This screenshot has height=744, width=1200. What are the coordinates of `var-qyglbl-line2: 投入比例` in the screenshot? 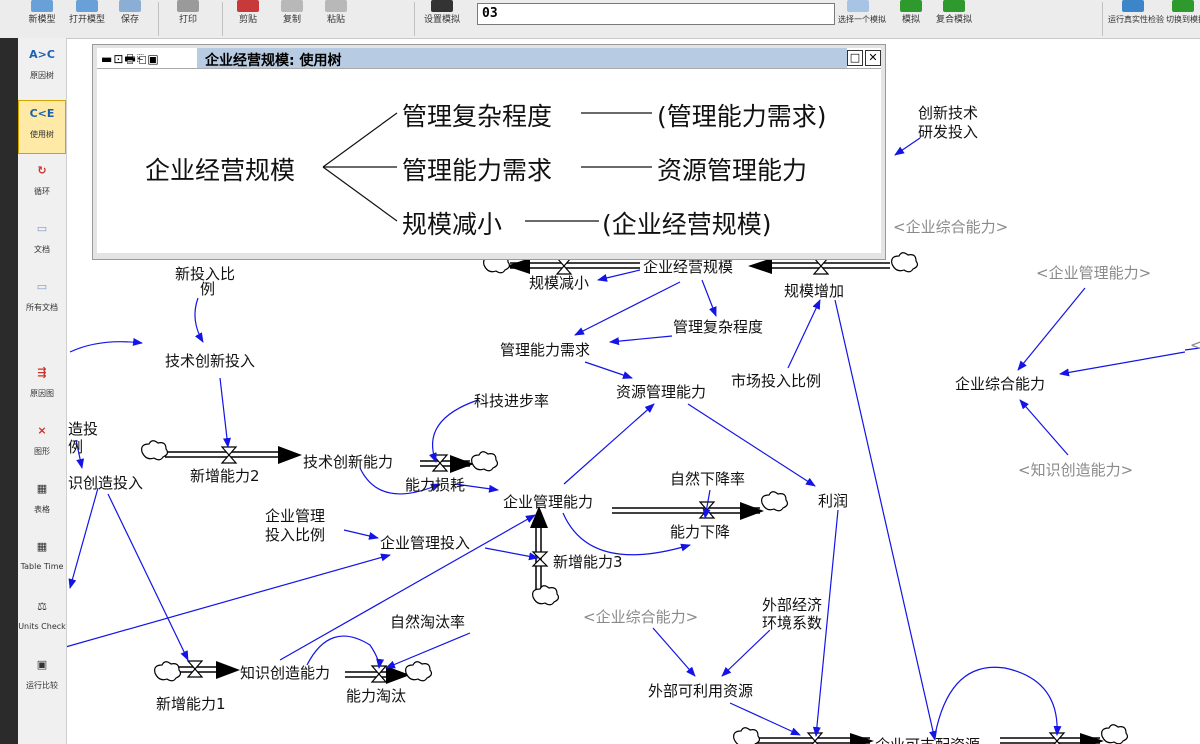 It's located at (295, 535).